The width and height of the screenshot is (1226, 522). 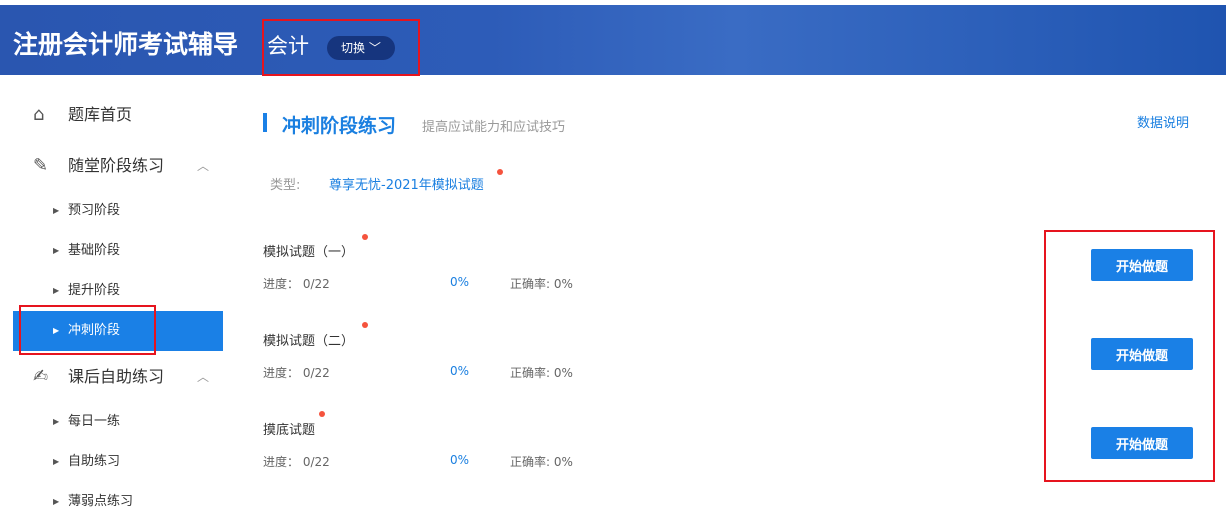 I want to click on type-label: 类型:, so click(x=285, y=185).